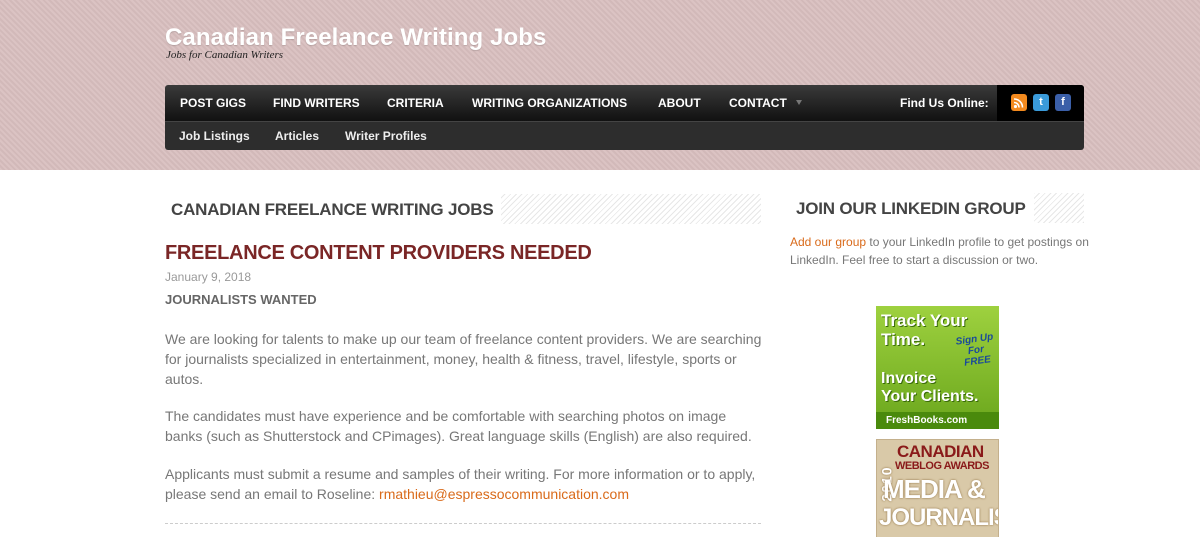  What do you see at coordinates (386, 136) in the screenshot?
I see `subnav-item-writer-profiles: Writer Profiles` at bounding box center [386, 136].